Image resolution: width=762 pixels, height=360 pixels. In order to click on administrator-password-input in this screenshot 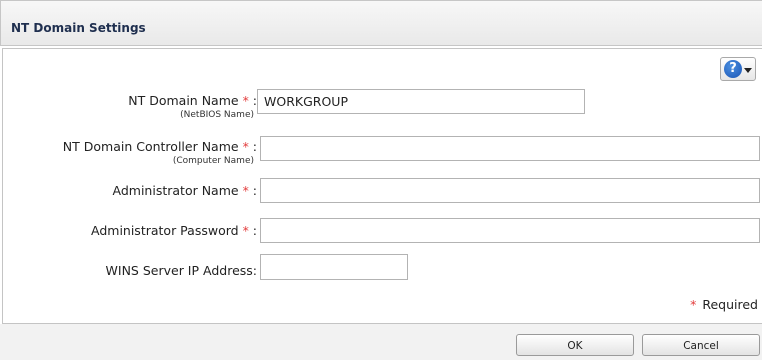, I will do `click(510, 230)`.